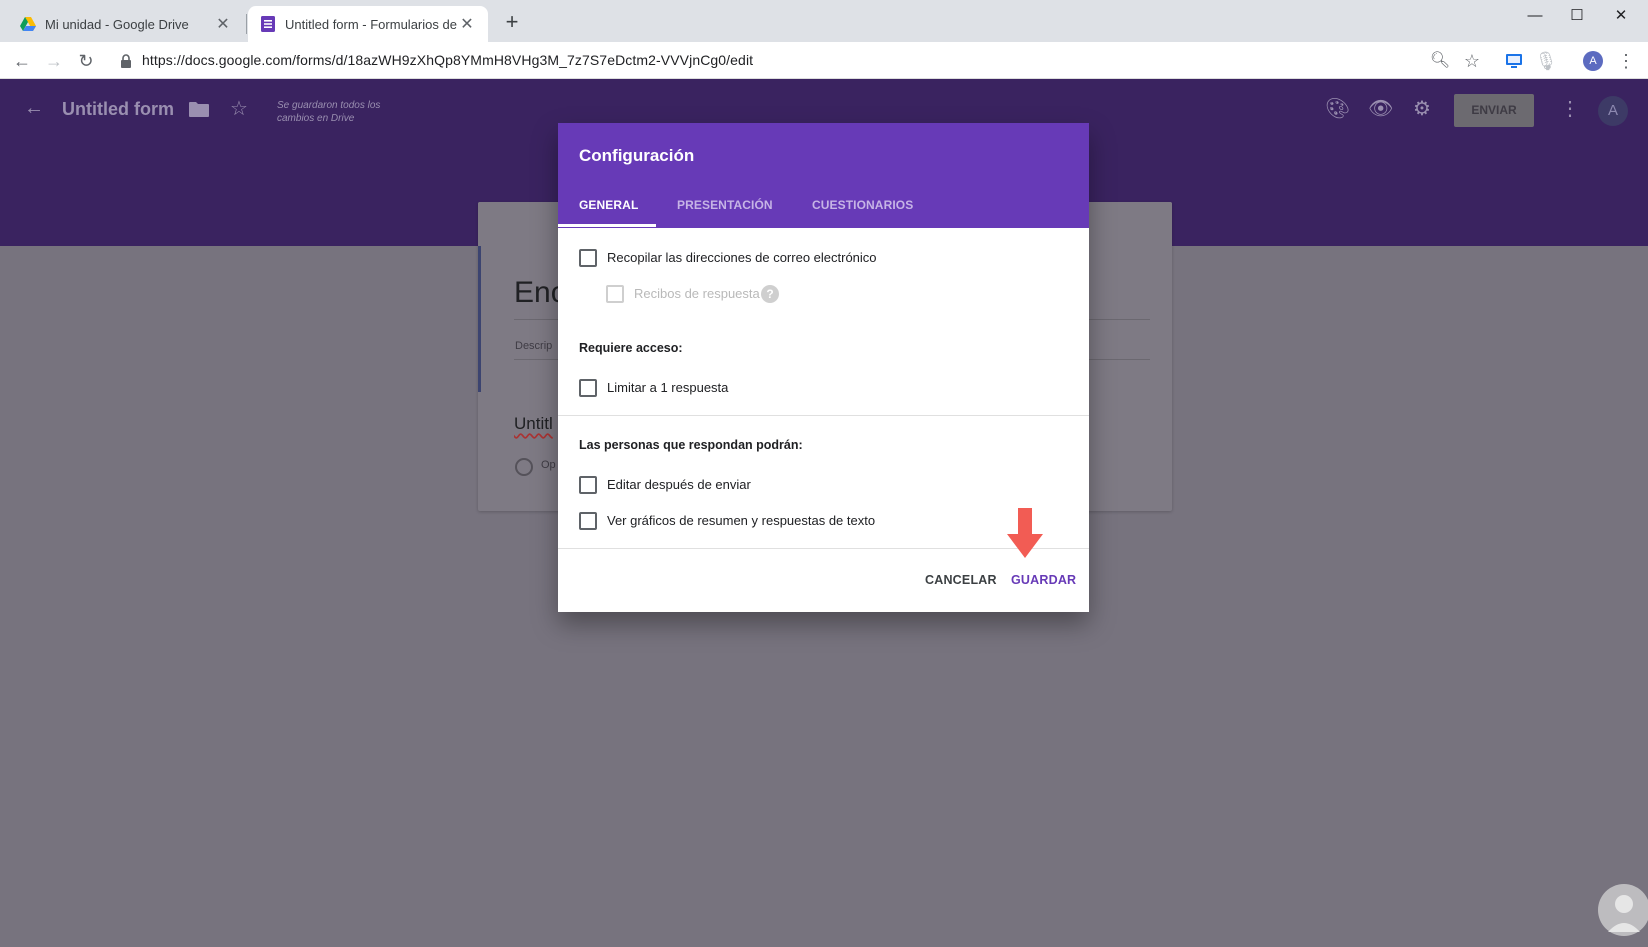 This screenshot has height=947, width=1648. Describe the element at coordinates (770, 294) in the screenshot. I see `help-icon: ?` at that location.